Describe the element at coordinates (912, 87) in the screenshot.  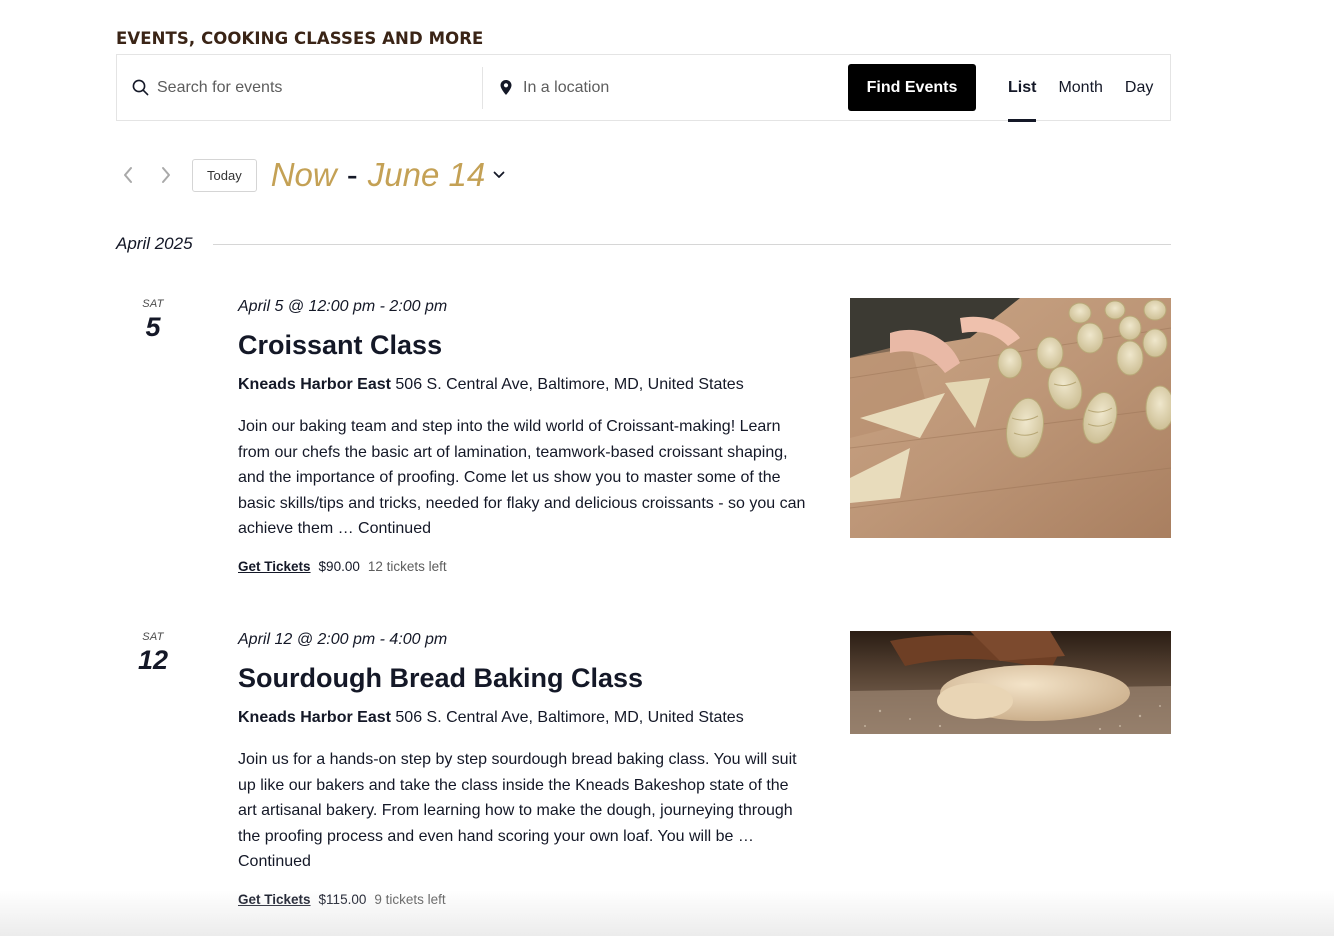
I see `find-events-button: Find Events` at that location.